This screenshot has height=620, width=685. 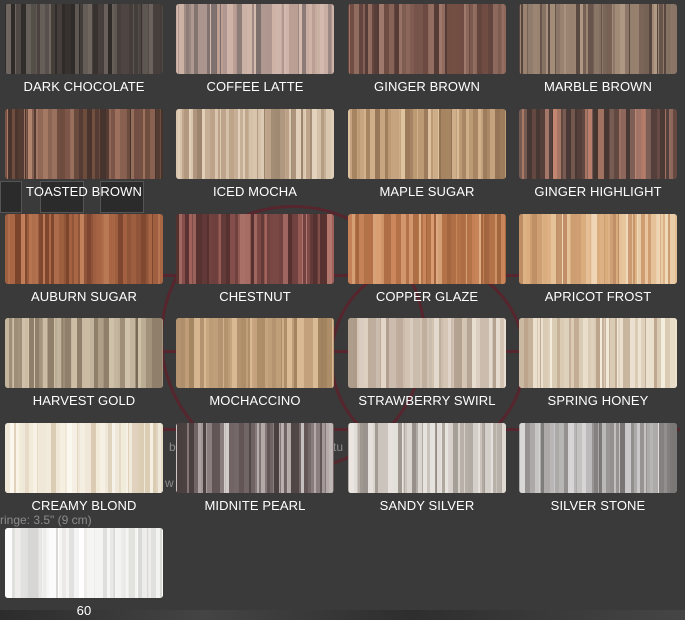 I want to click on background-fringe-text: ringe: 3.5" (9 cm), so click(x=46, y=520).